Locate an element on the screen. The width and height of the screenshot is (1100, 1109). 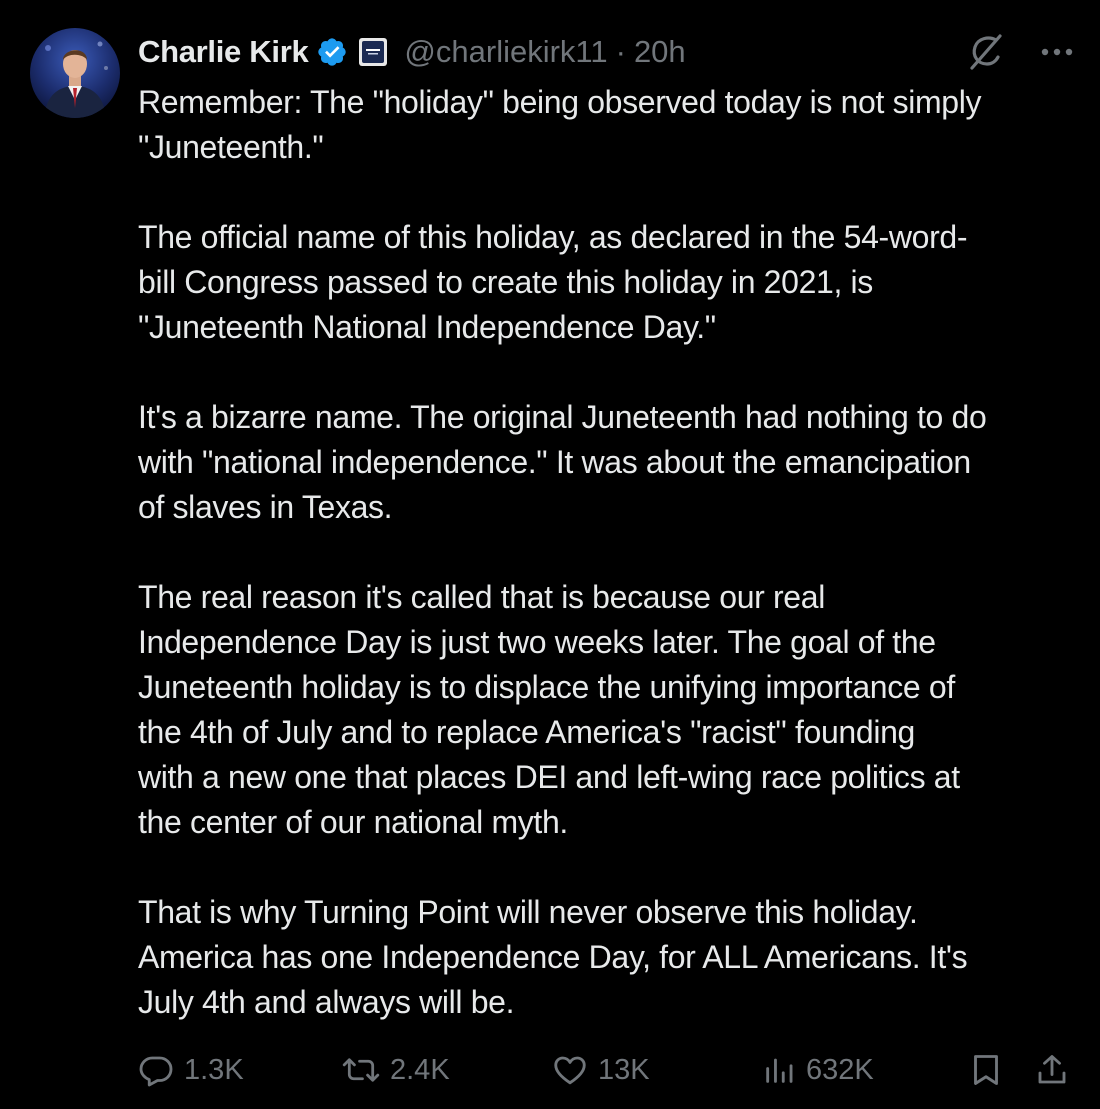
like-count: 13K is located at coordinates (624, 1069).